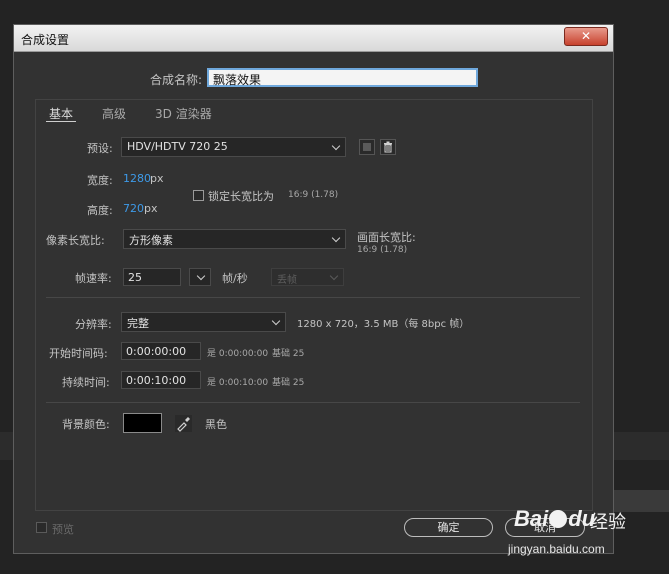 This screenshot has width=669, height=574. What do you see at coordinates (93, 324) in the screenshot?
I see `resolution-label: 分辨率:` at bounding box center [93, 324].